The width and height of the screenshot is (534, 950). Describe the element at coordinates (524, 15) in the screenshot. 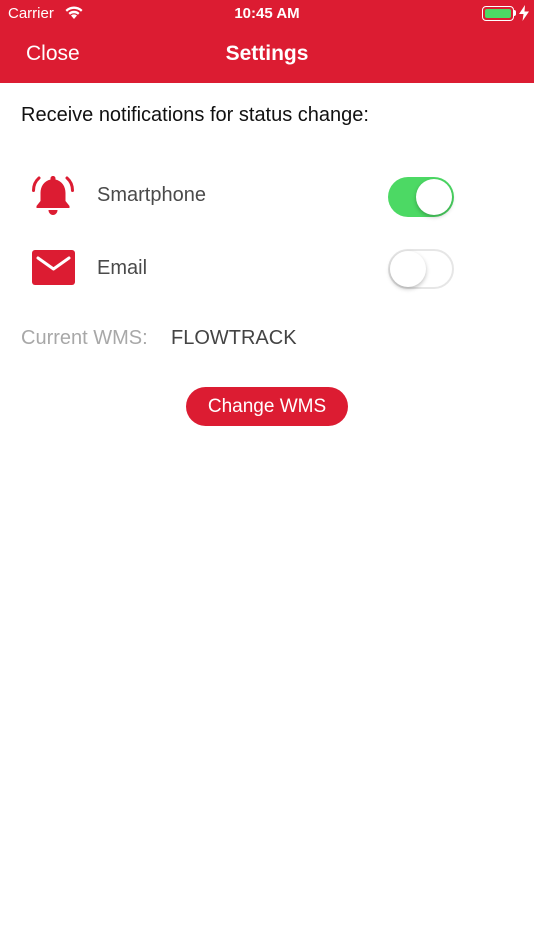

I see `bolt-icon` at that location.